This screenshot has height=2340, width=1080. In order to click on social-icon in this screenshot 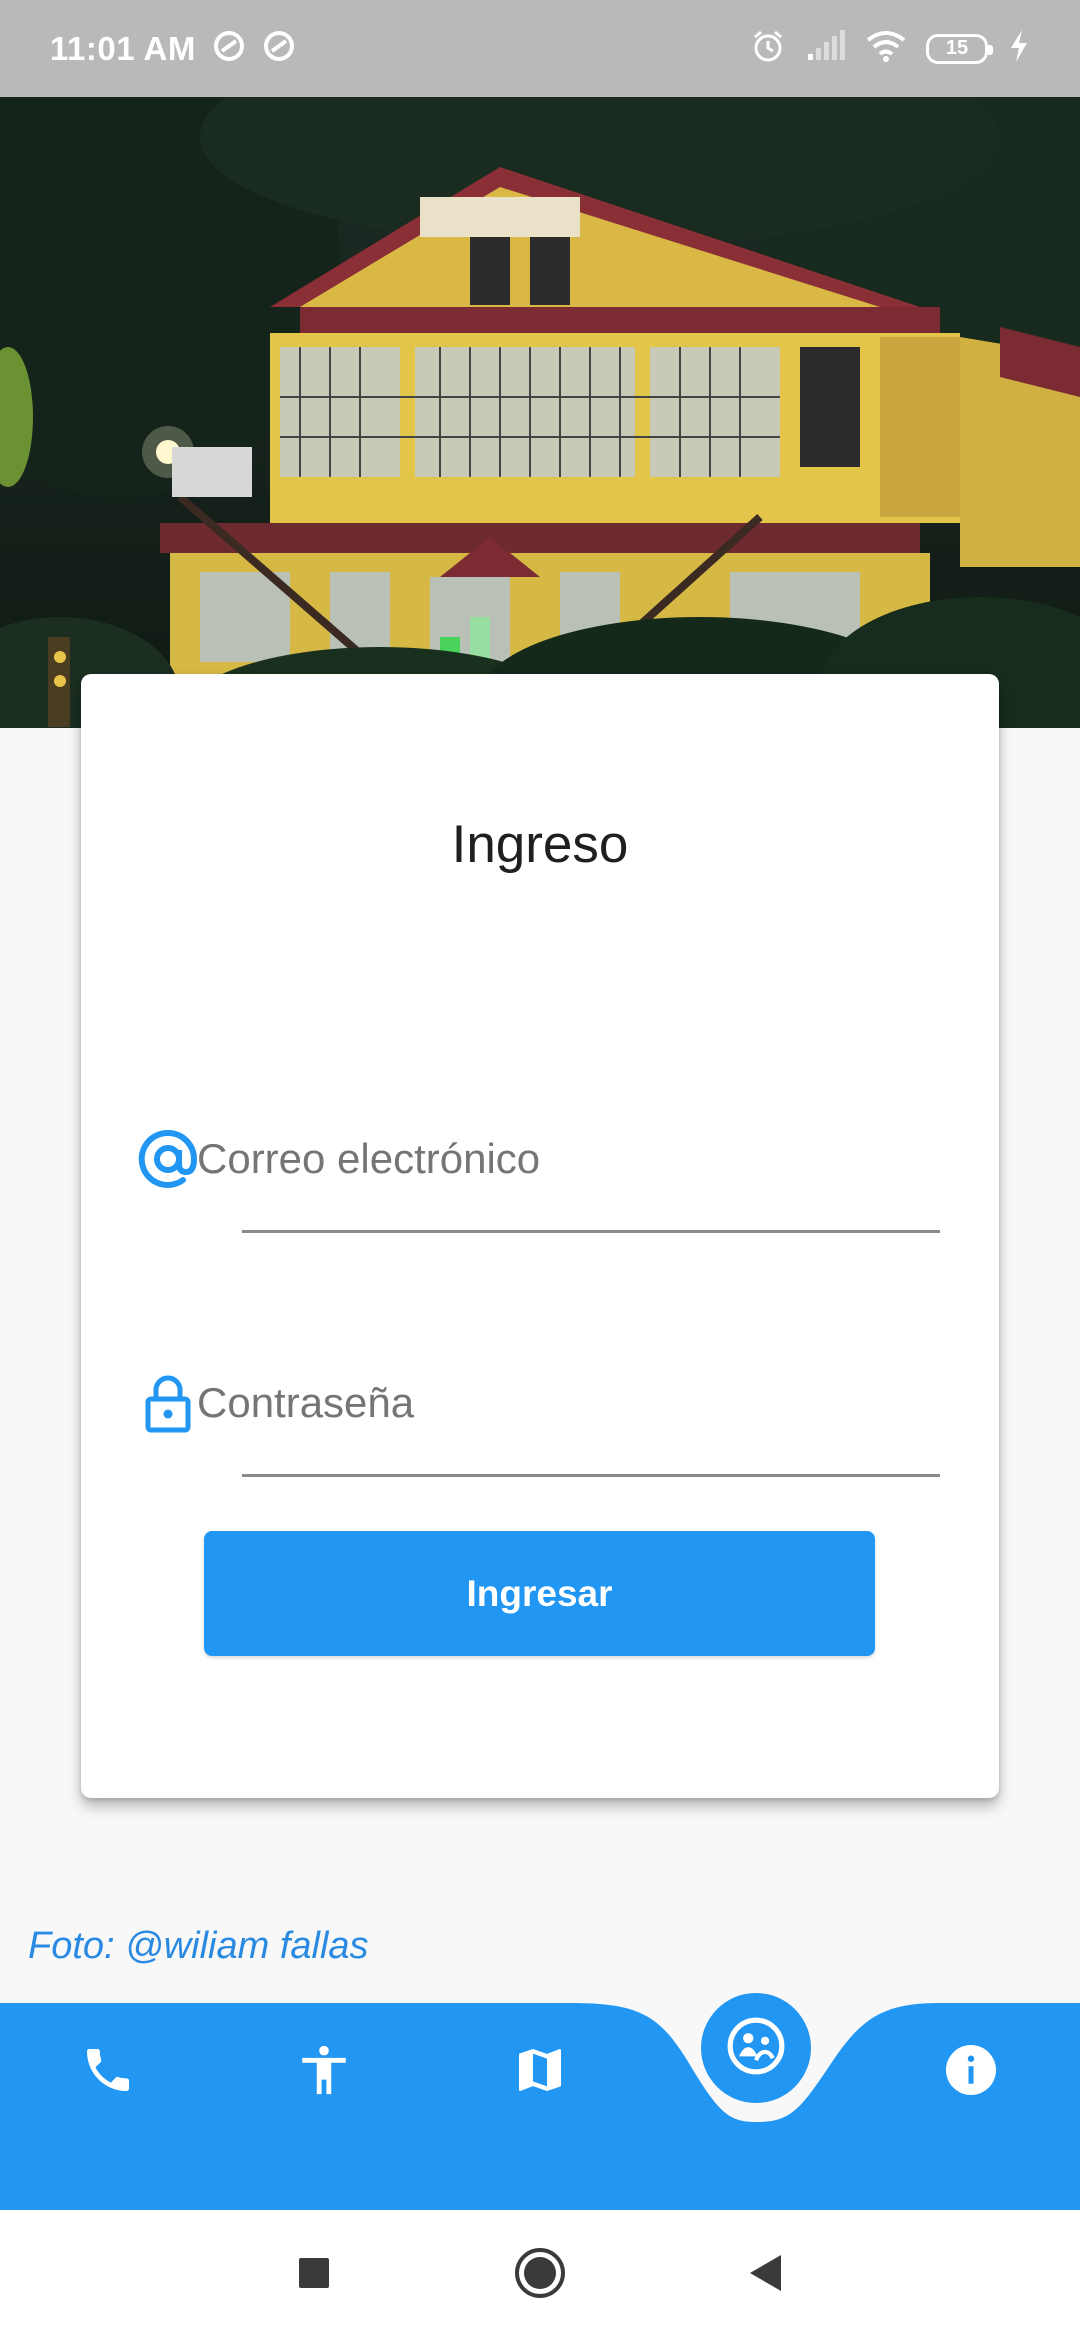, I will do `click(756, 2048)`.